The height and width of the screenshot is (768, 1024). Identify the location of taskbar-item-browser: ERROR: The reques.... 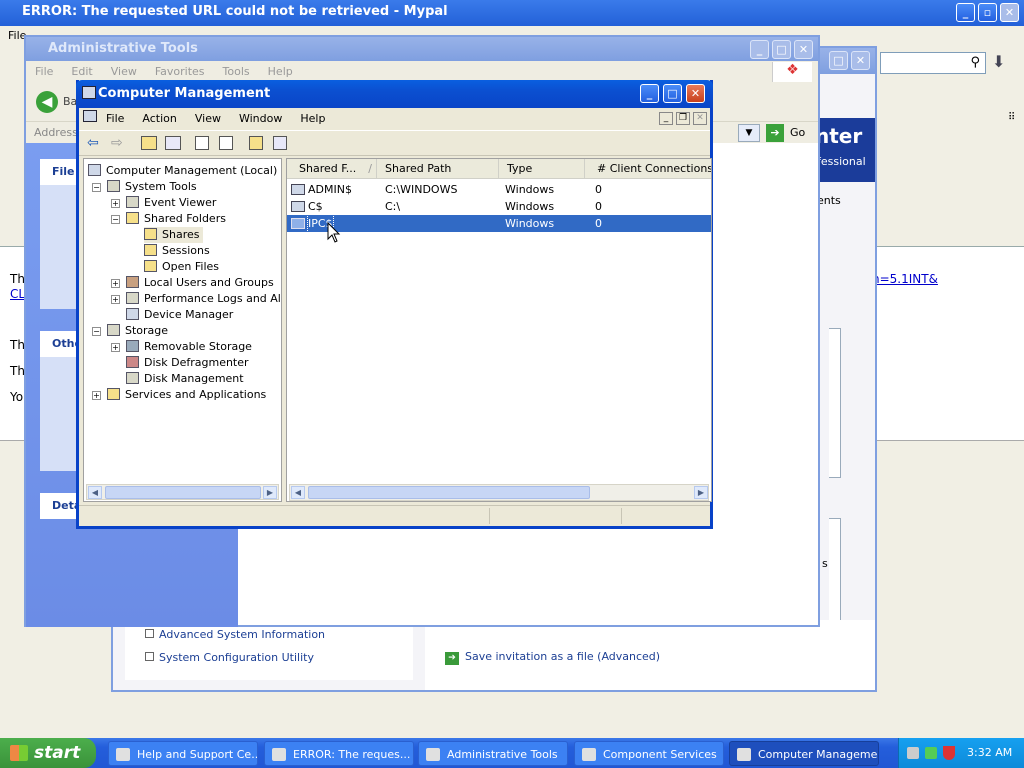
(339, 753).